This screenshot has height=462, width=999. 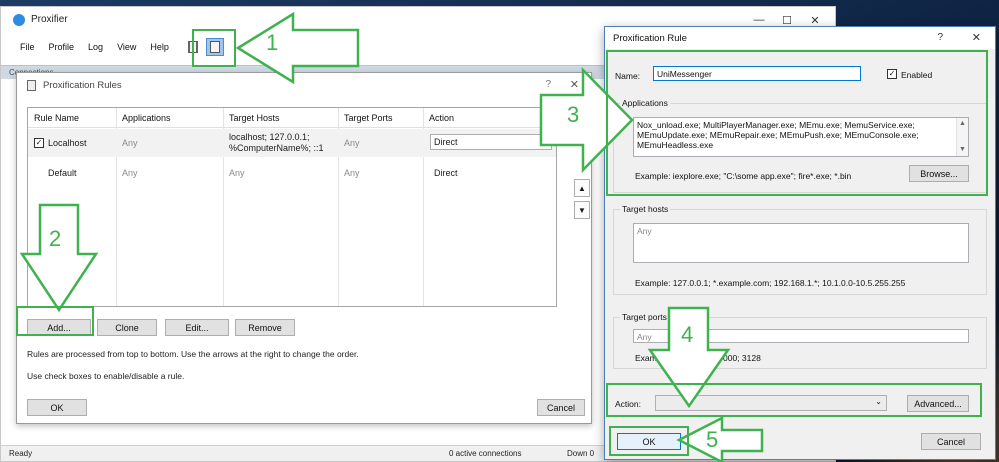 I want to click on target-ports-group: Target ports, so click(x=800, y=340).